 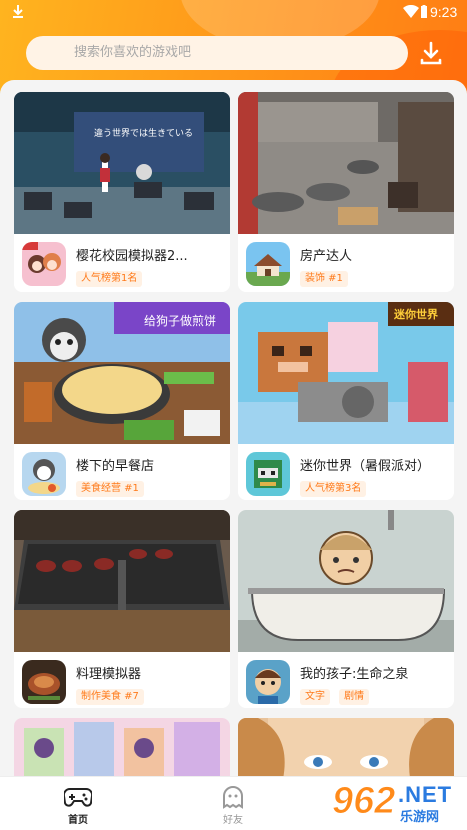 I want to click on game-tag: 装饰 #1, so click(x=324, y=279).